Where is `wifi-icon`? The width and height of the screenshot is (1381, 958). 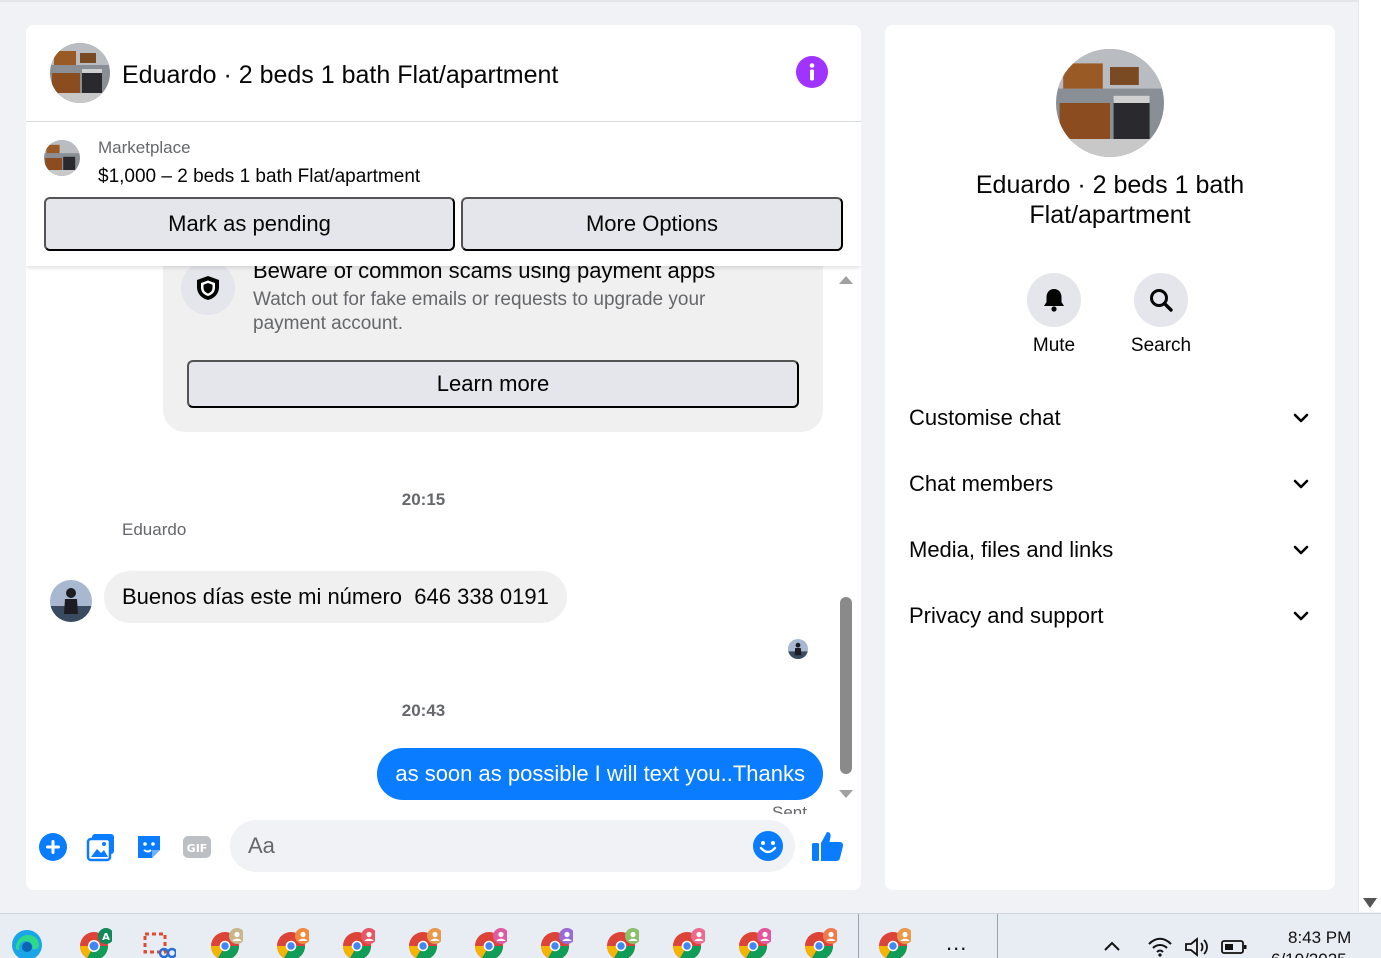
wifi-icon is located at coordinates (1160, 947).